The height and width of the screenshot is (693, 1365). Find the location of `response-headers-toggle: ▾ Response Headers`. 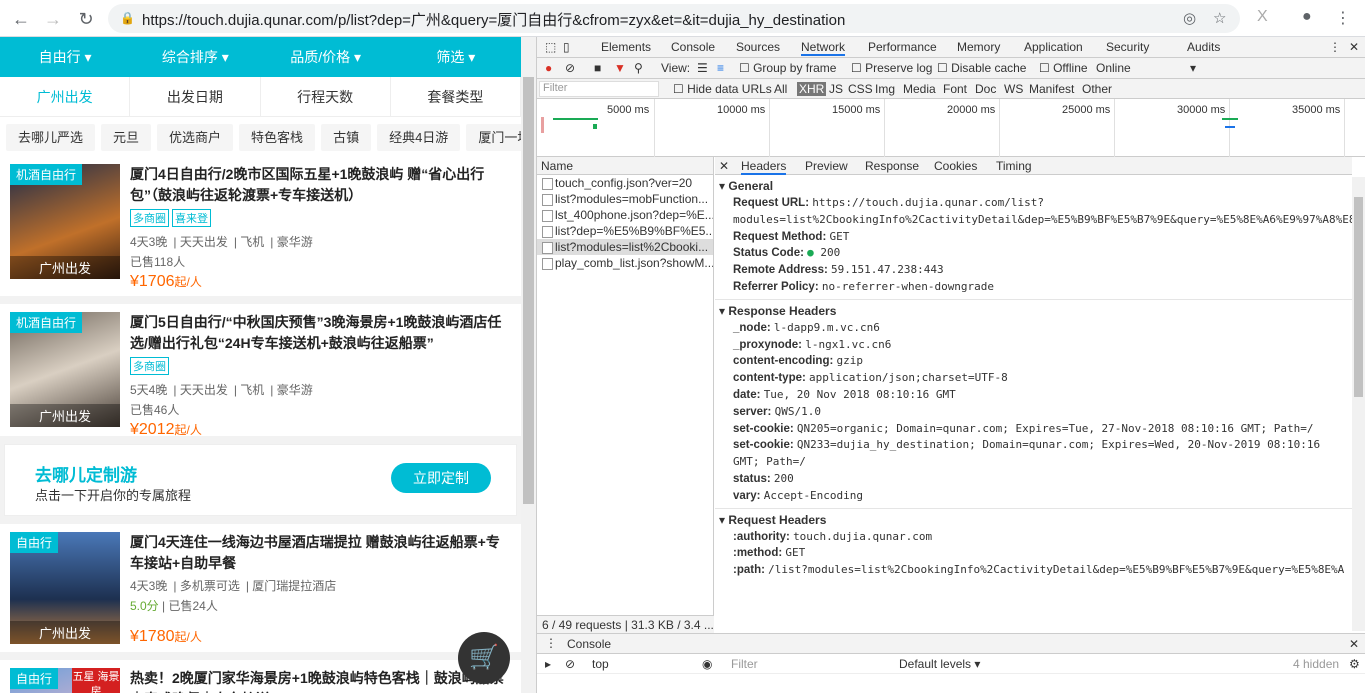

response-headers-toggle: ▾ Response Headers is located at coordinates (1033, 310).